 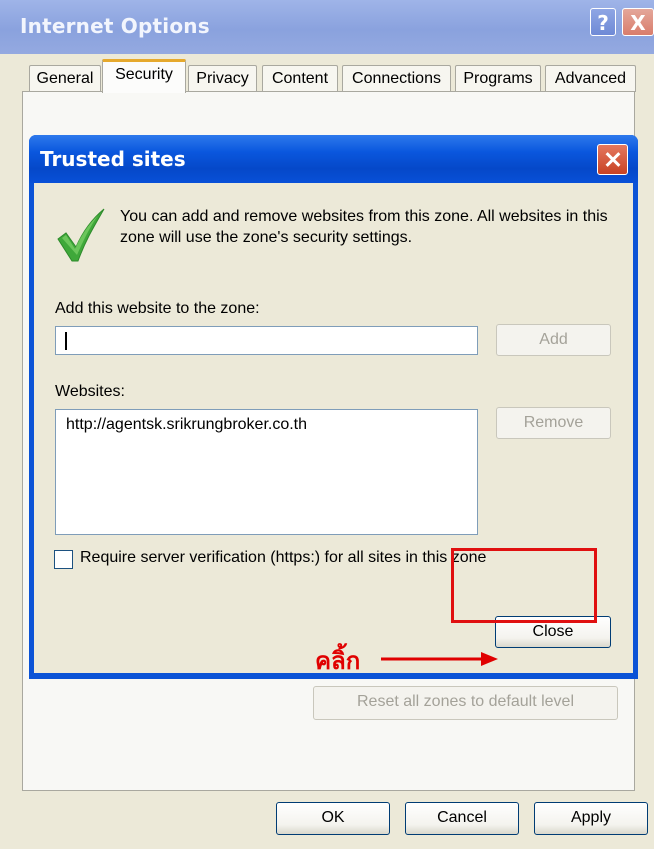 I want to click on cancel-button: Cancel, so click(x=462, y=818).